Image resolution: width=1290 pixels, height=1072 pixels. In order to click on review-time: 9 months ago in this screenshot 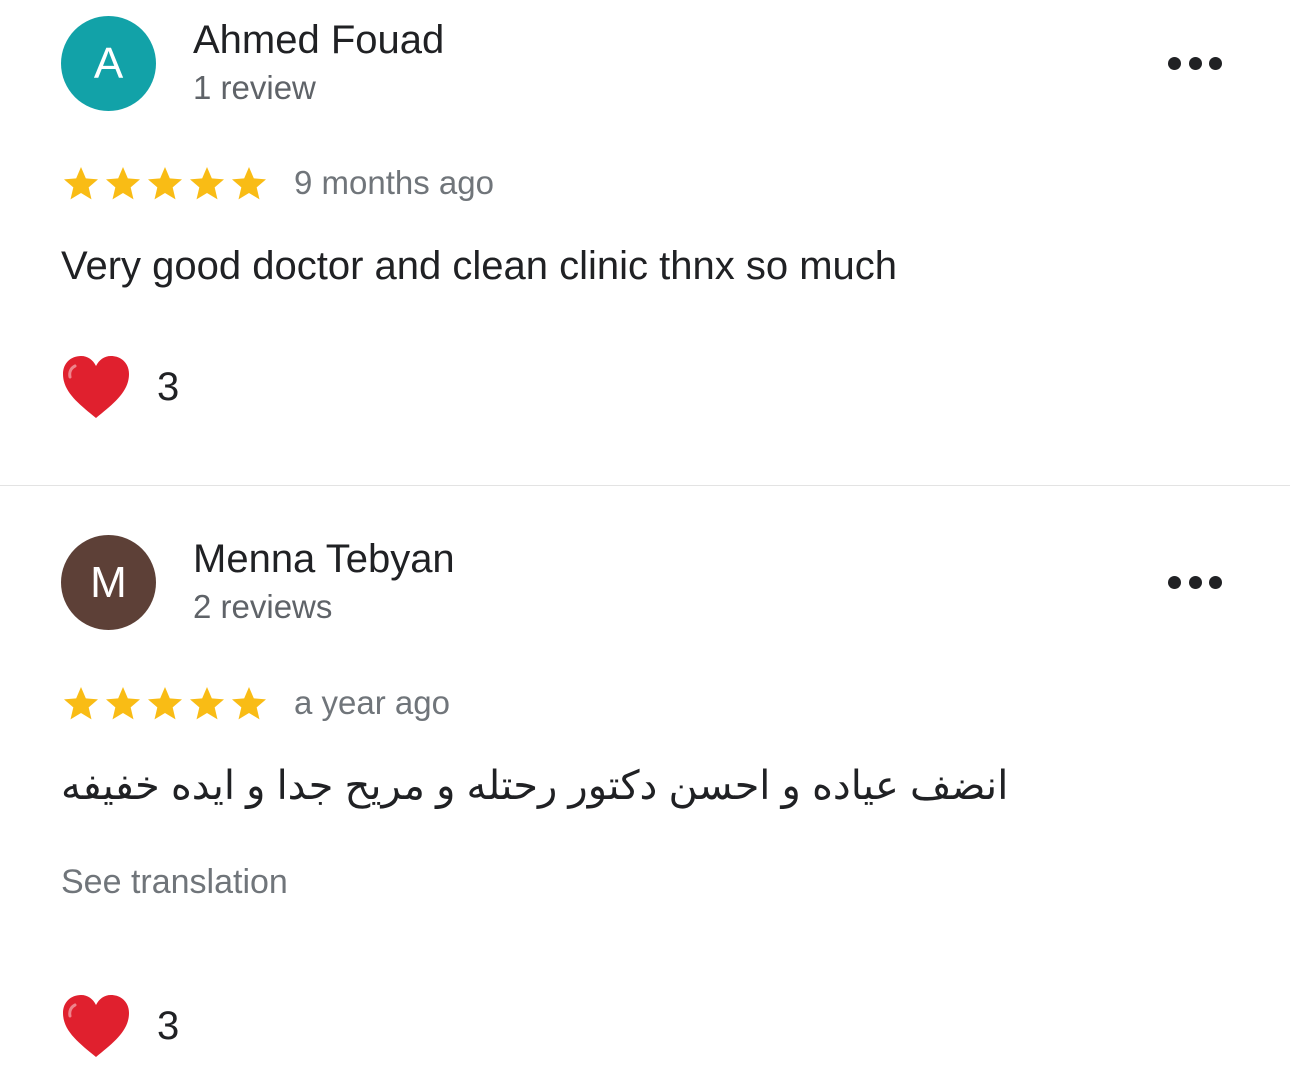, I will do `click(394, 182)`.